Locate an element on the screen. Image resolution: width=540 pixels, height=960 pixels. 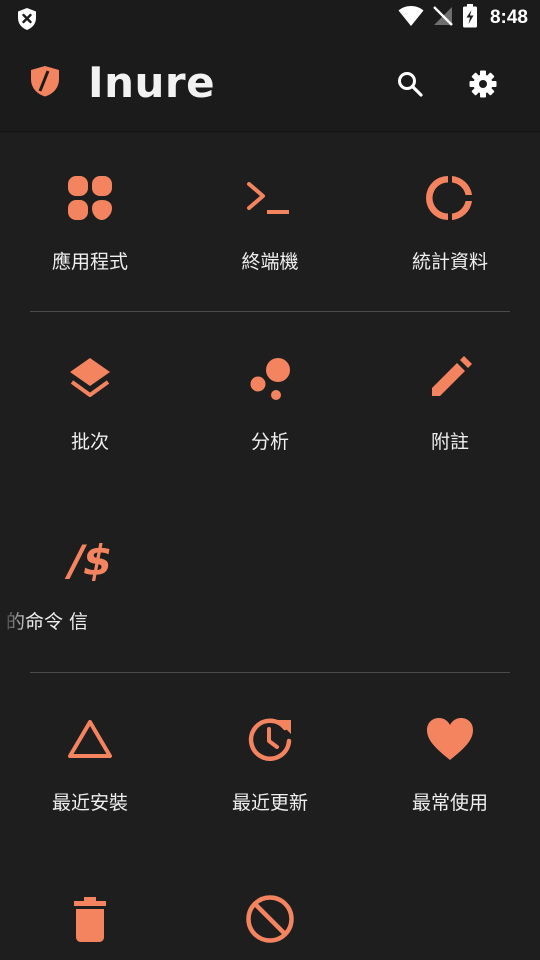
apps-label: 應用程式 is located at coordinates (89, 262).